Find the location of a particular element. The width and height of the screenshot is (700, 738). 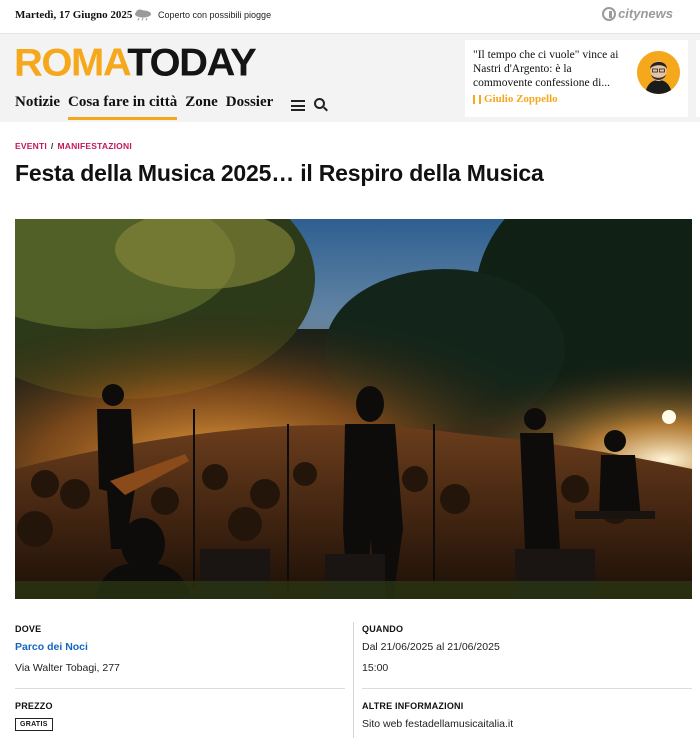

weather-widget: Coperto con possibili piogge is located at coordinates (202, 15).